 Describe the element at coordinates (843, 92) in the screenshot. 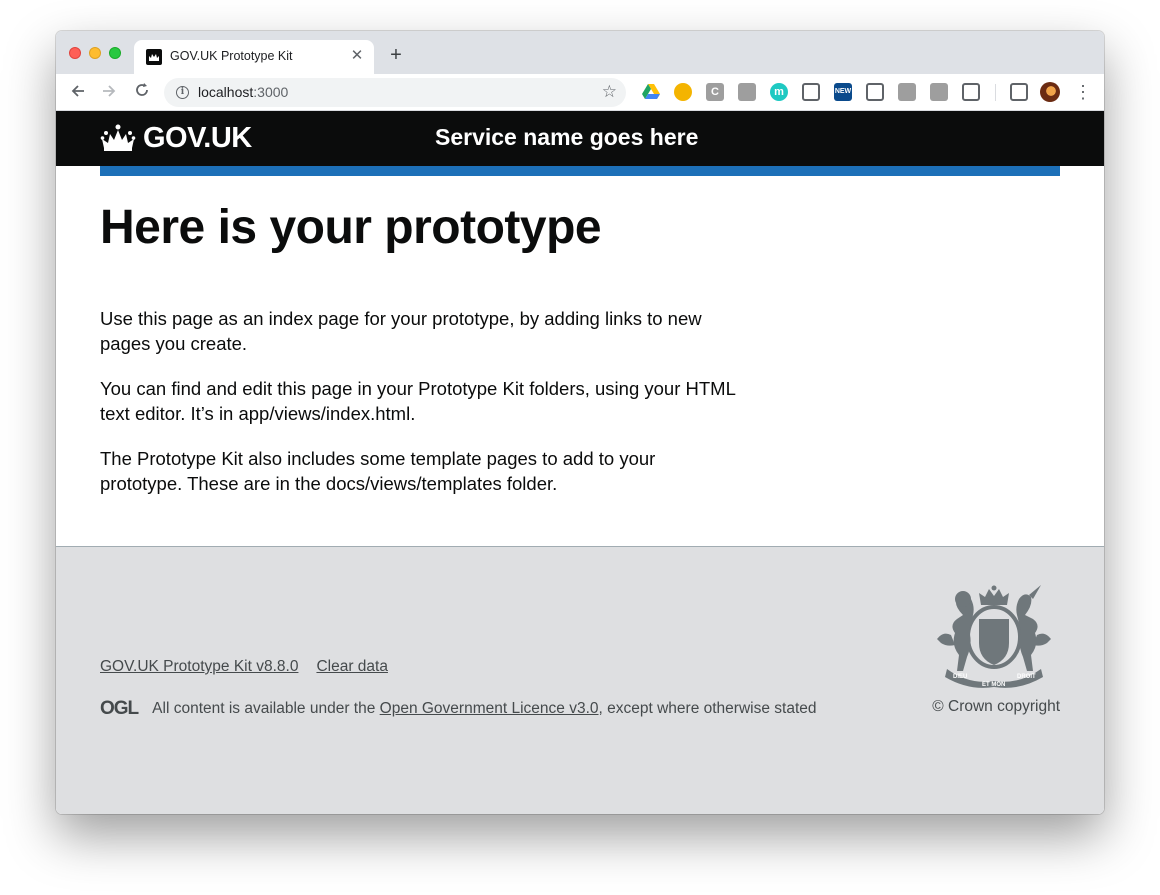

I see `new-badge-icon: NEW` at that location.